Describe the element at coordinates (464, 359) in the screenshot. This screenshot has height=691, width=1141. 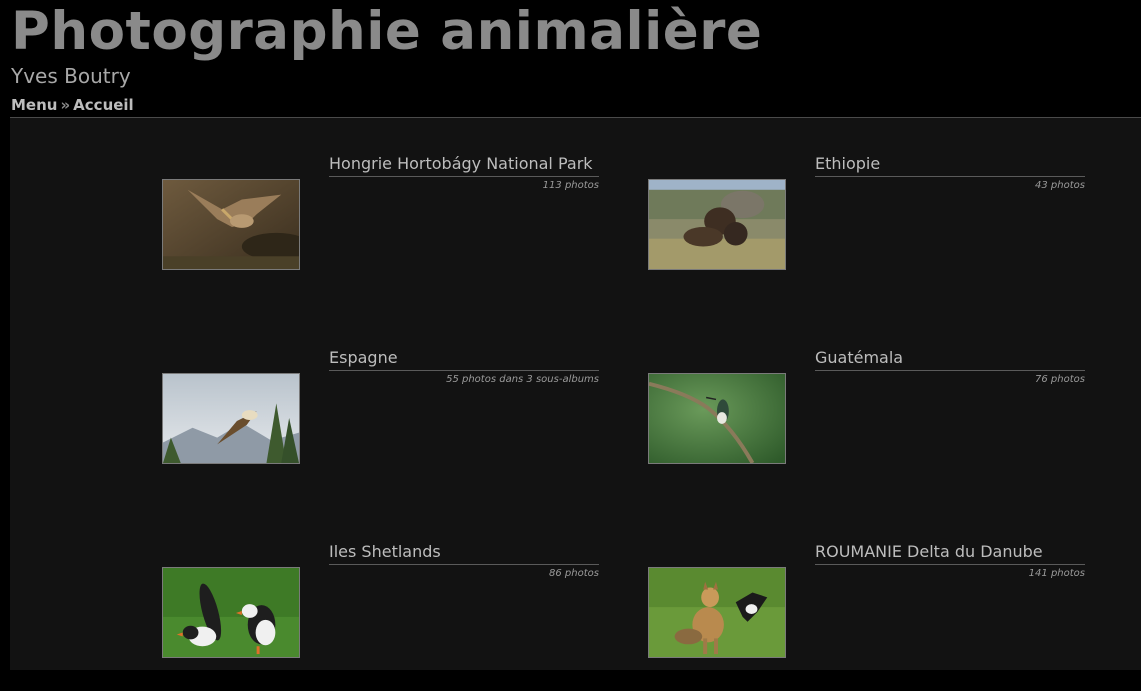
I see `album-title: Espagne` at that location.